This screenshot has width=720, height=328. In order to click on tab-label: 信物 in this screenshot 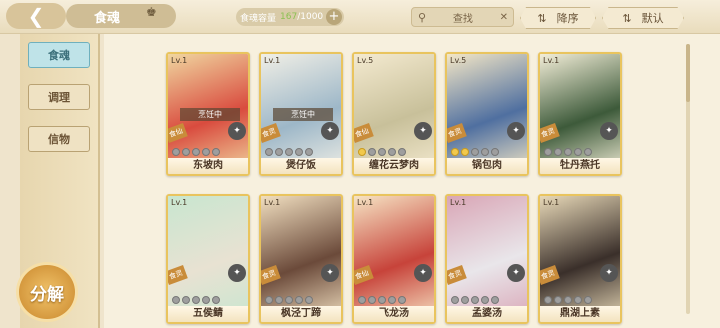, I will do `click(59, 139)`.